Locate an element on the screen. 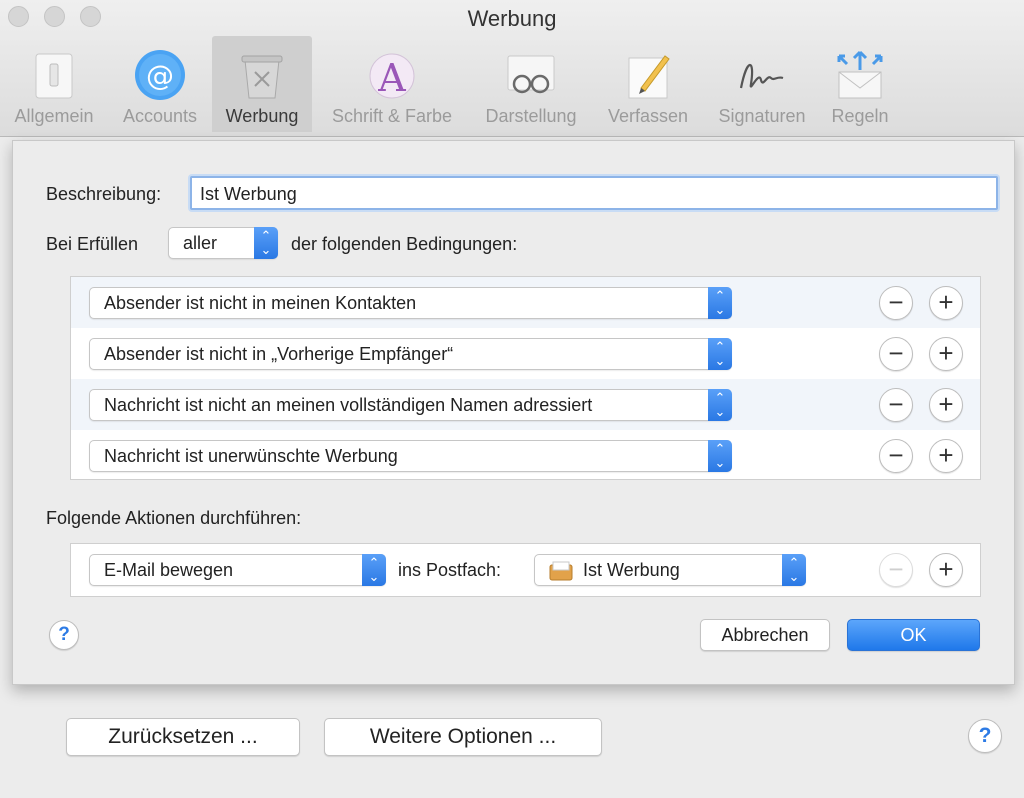  tab-label: Signaturen is located at coordinates (762, 116).